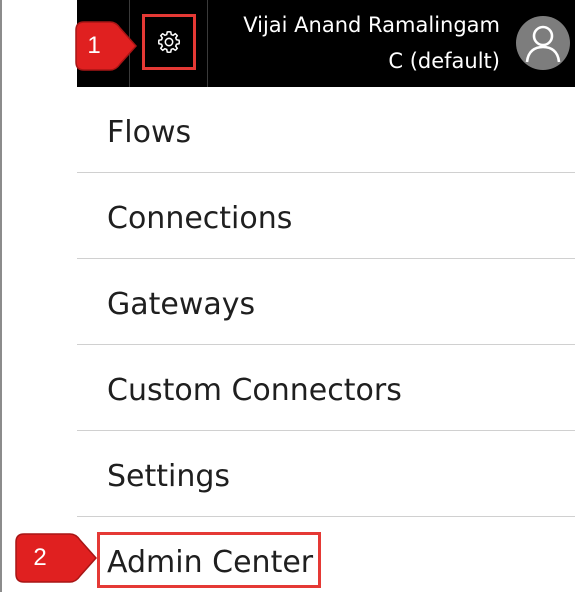 Image resolution: width=575 pixels, height=592 pixels. What do you see at coordinates (326, 302) in the screenshot?
I see `menu-item-gateways: Gateways` at bounding box center [326, 302].